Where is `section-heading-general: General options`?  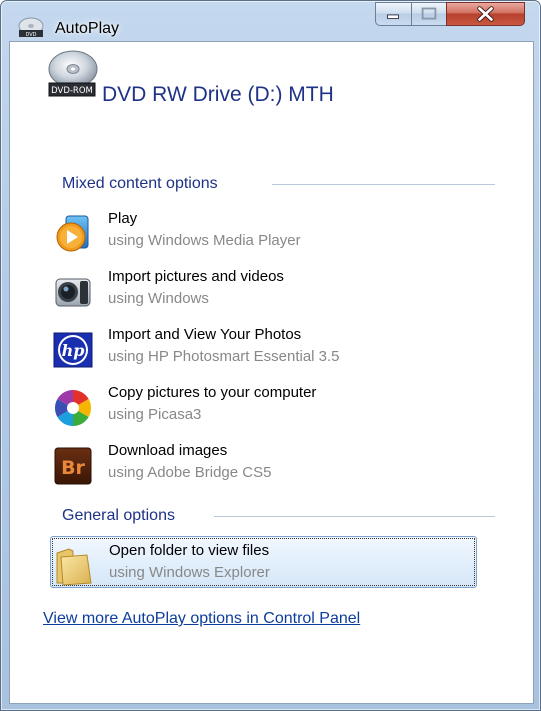 section-heading-general: General options is located at coordinates (118, 515).